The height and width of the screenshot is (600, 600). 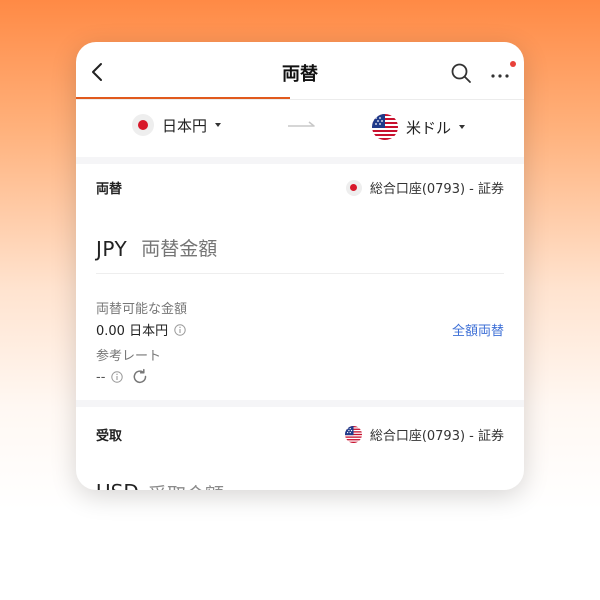 What do you see at coordinates (478, 329) in the screenshot?
I see `full-exchange-button: 全額両替` at bounding box center [478, 329].